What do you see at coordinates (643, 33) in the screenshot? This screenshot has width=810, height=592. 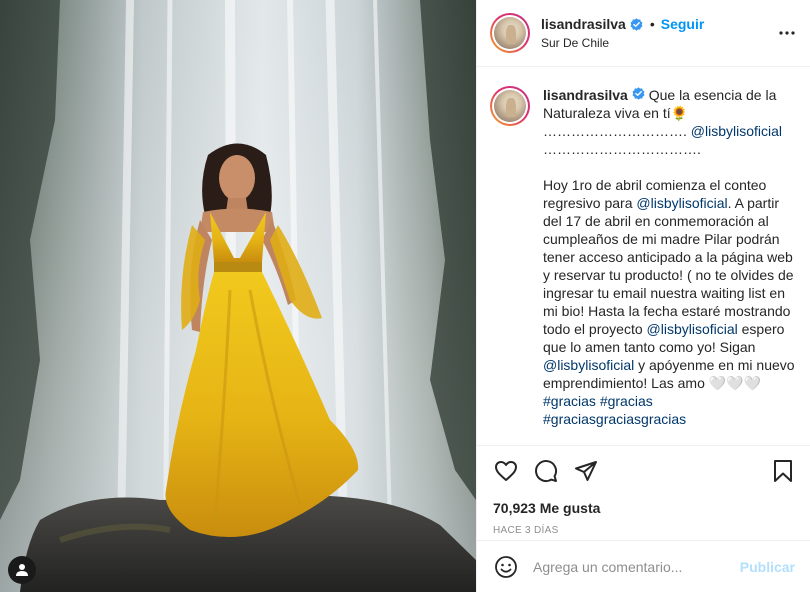 I see `post-header: lisandrasilva • Seguir Sur De Chile` at bounding box center [643, 33].